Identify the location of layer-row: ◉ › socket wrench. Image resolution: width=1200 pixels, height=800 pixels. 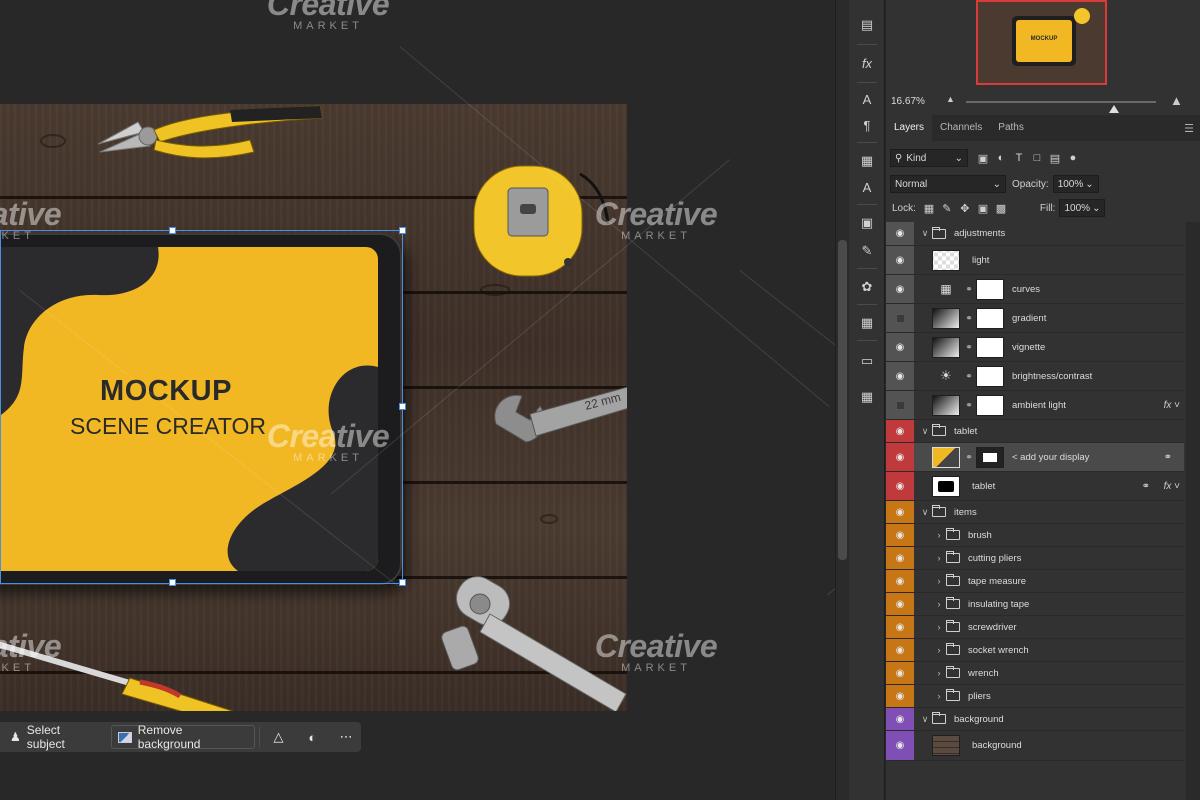
(1035, 650).